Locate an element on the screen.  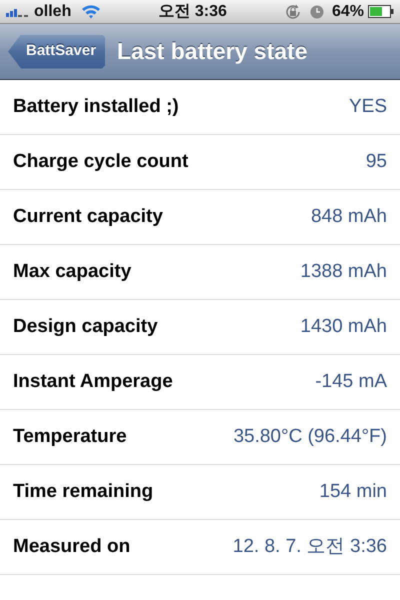
row-label: Temperature is located at coordinates (70, 436).